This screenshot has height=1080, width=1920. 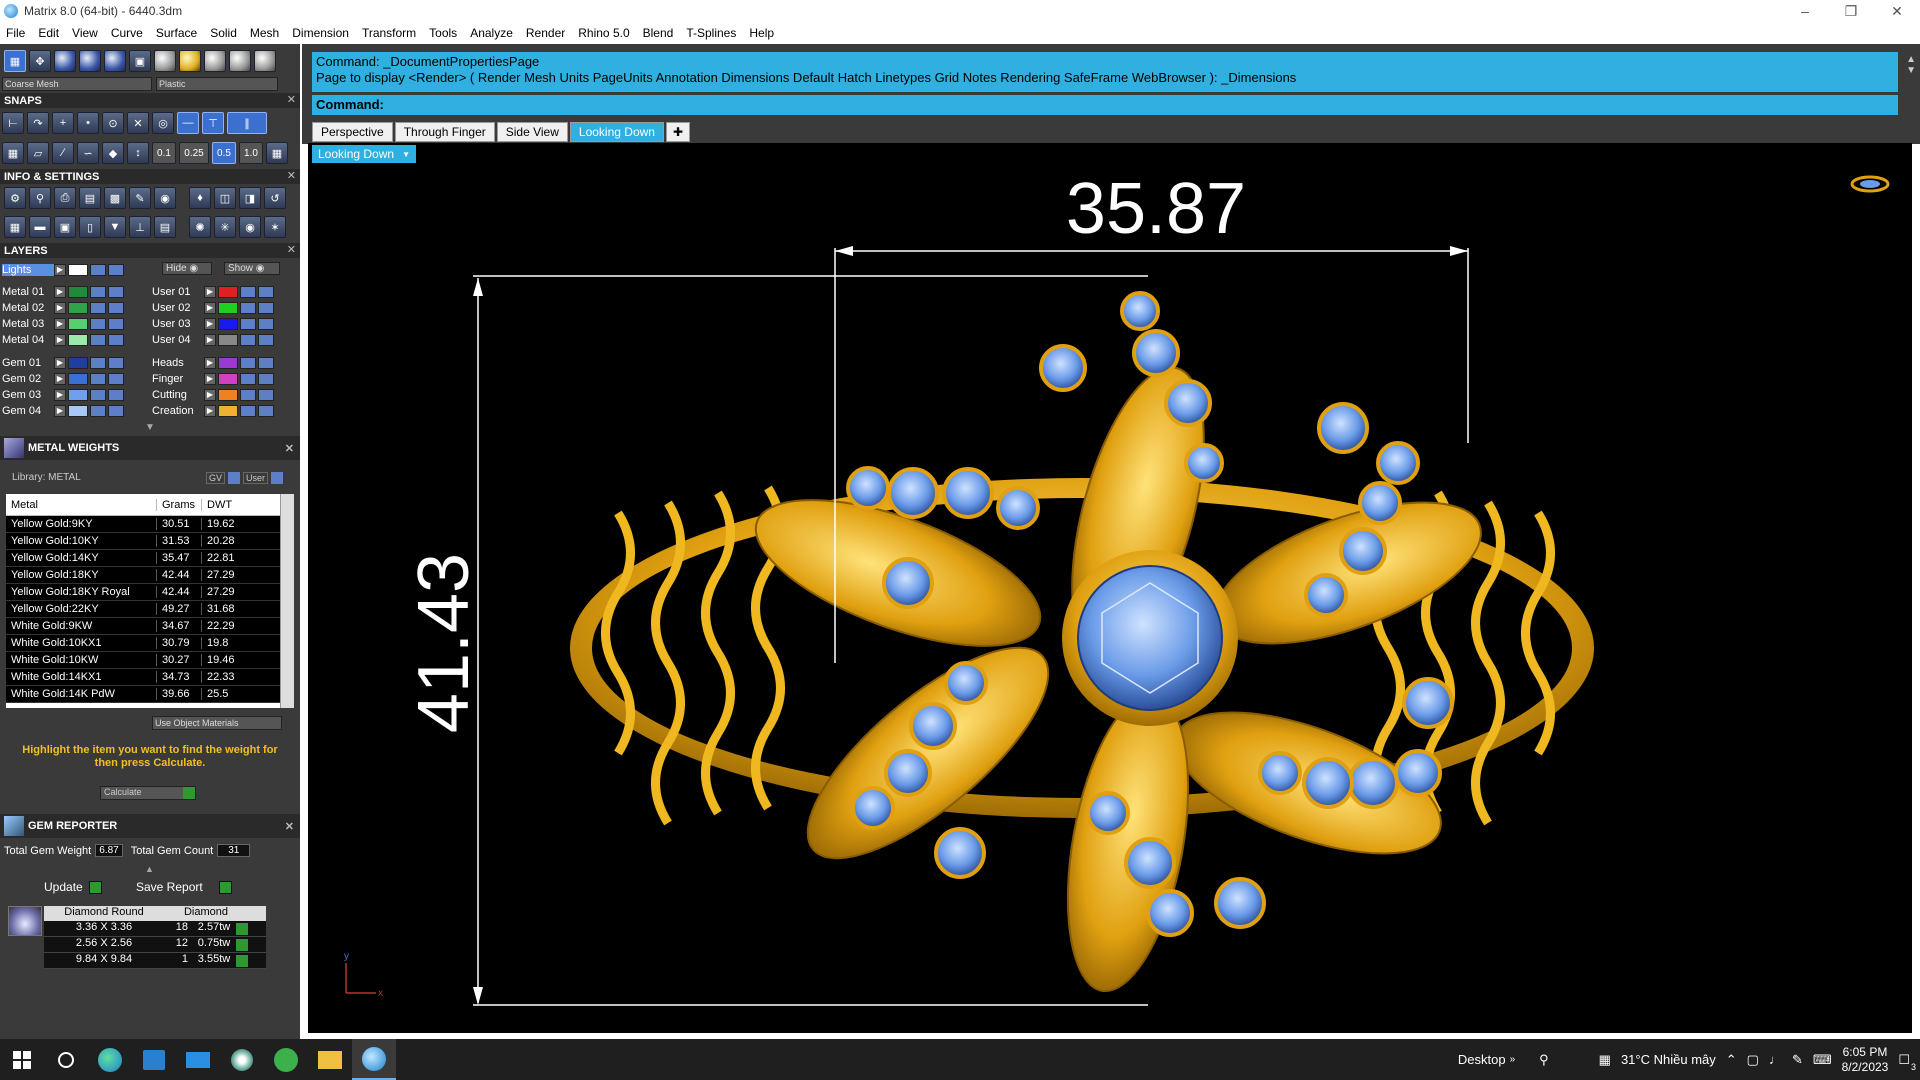 I want to click on snap-value-05: 0.5, so click(x=224, y=153).